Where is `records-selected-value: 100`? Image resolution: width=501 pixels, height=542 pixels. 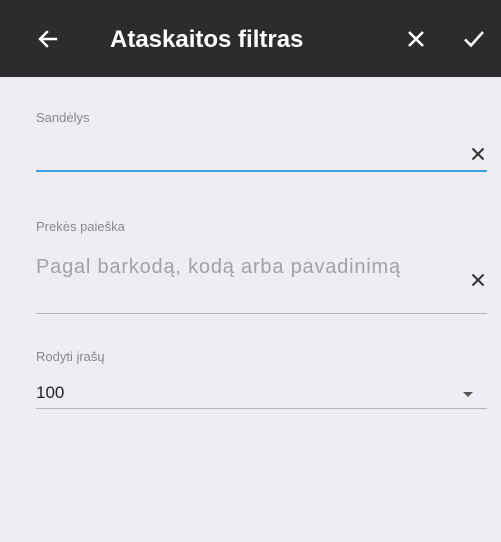
records-selected-value: 100 is located at coordinates (50, 392).